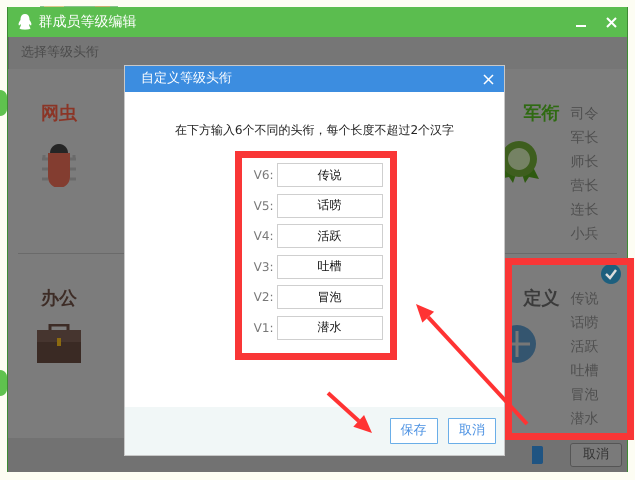 Image resolution: width=635 pixels, height=480 pixels. What do you see at coordinates (59, 299) in the screenshot?
I see `category-name: 办公` at bounding box center [59, 299].